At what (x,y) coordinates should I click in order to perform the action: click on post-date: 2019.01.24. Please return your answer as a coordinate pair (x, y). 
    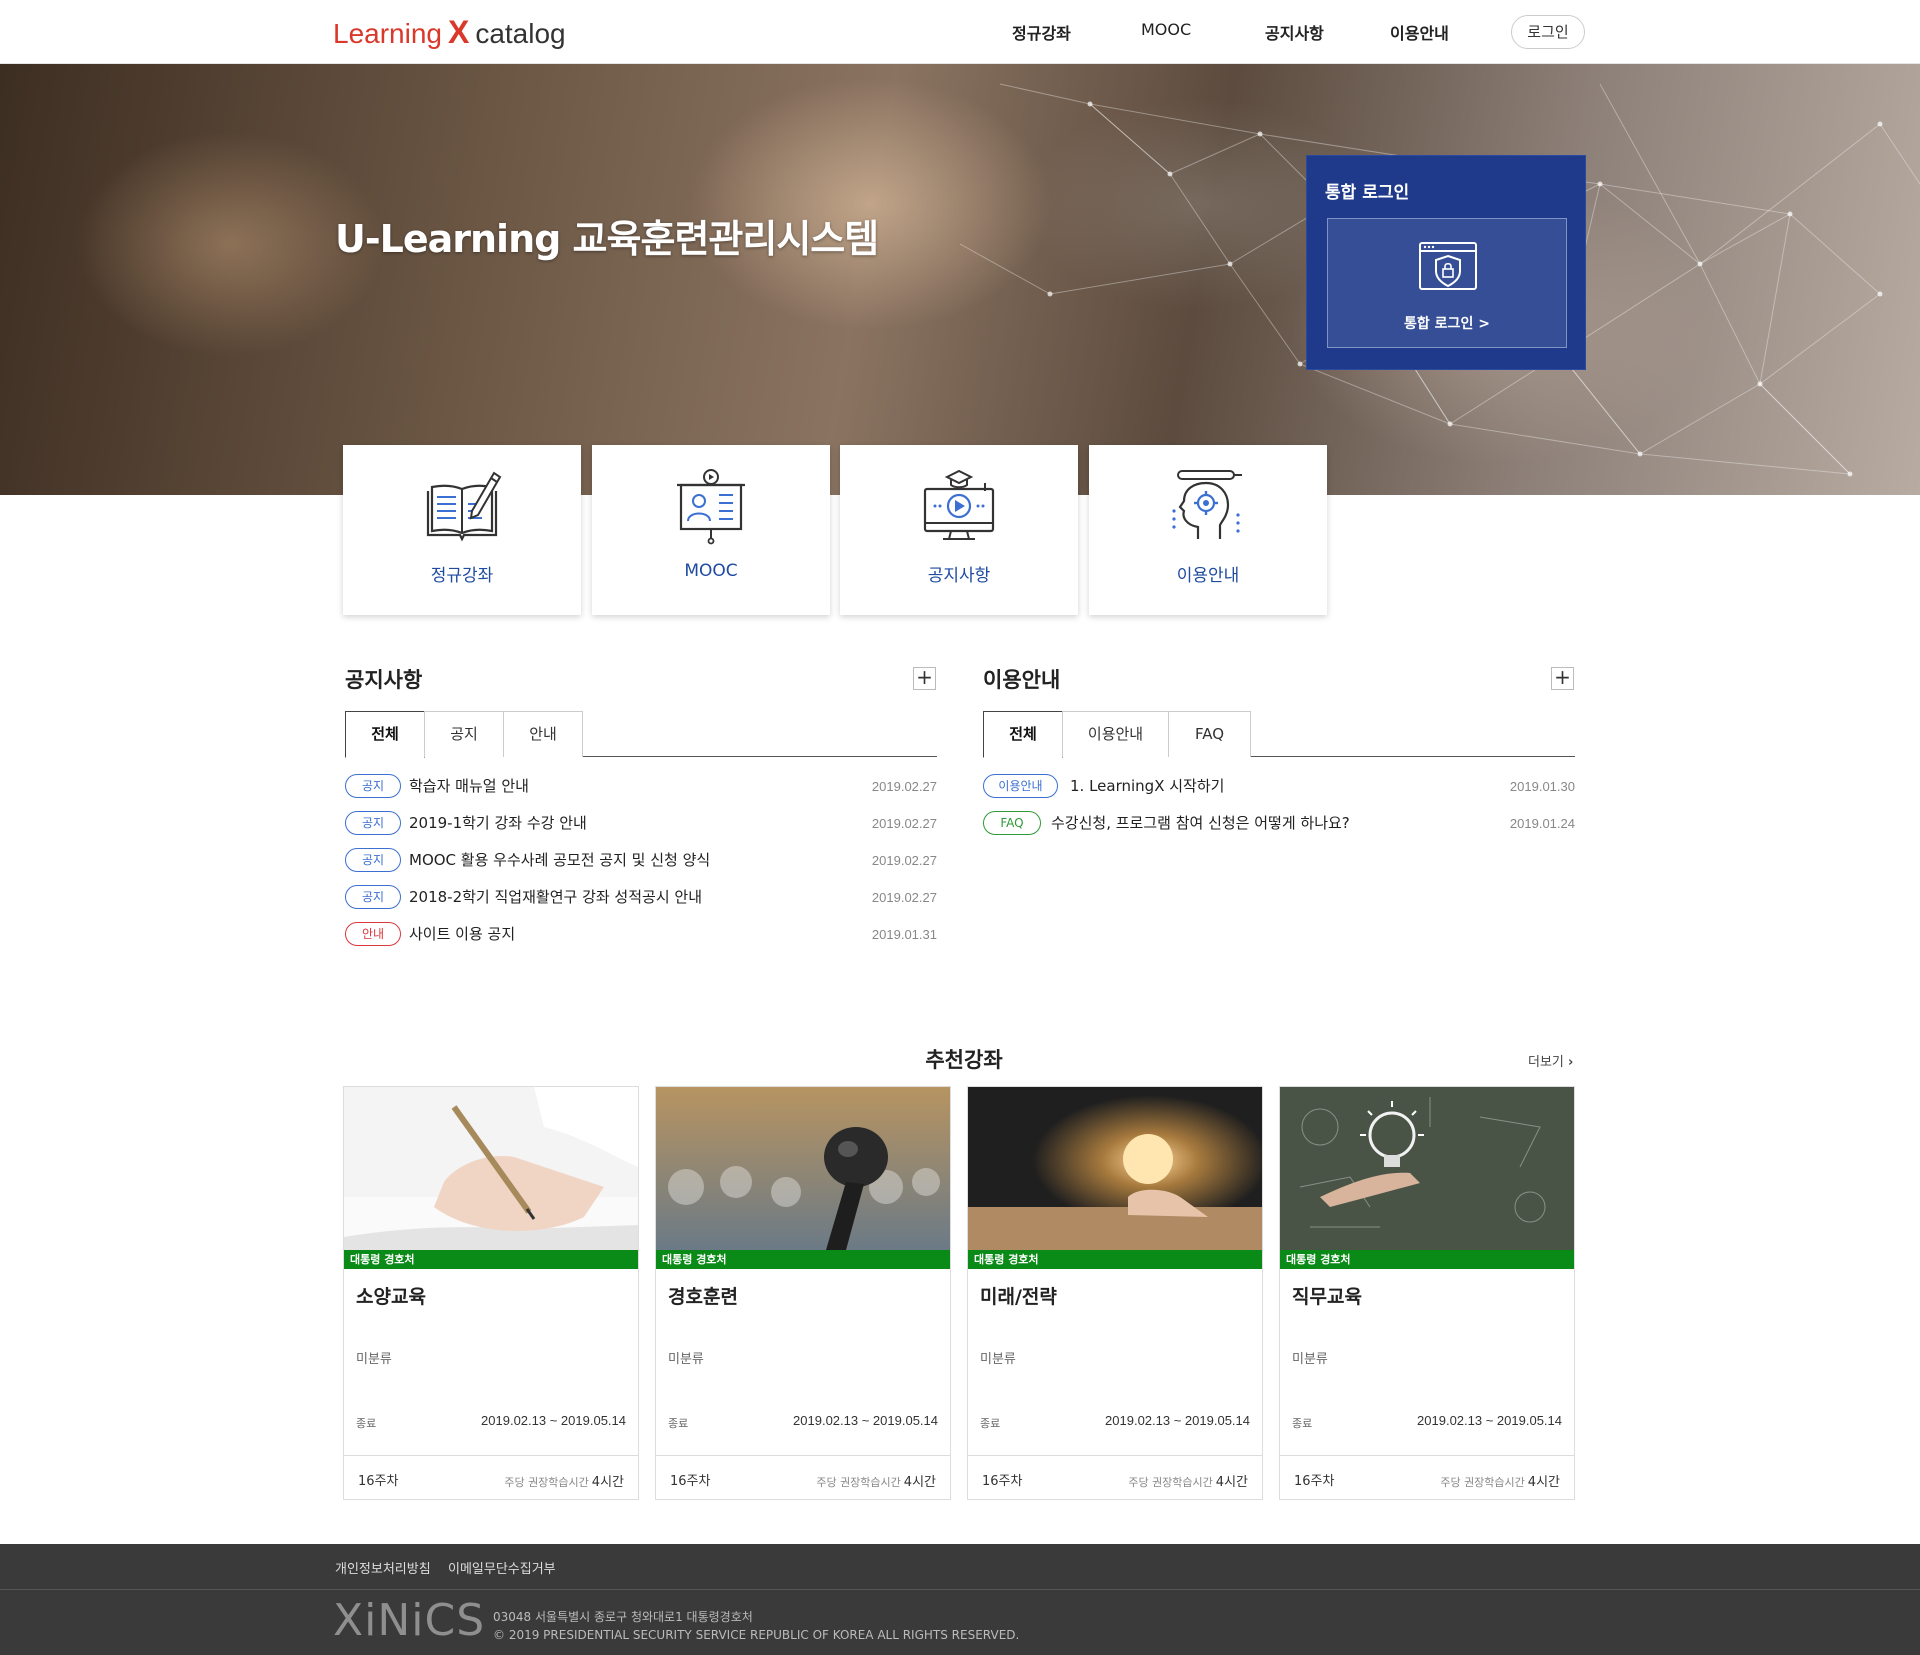
    Looking at the image, I should click on (1542, 823).